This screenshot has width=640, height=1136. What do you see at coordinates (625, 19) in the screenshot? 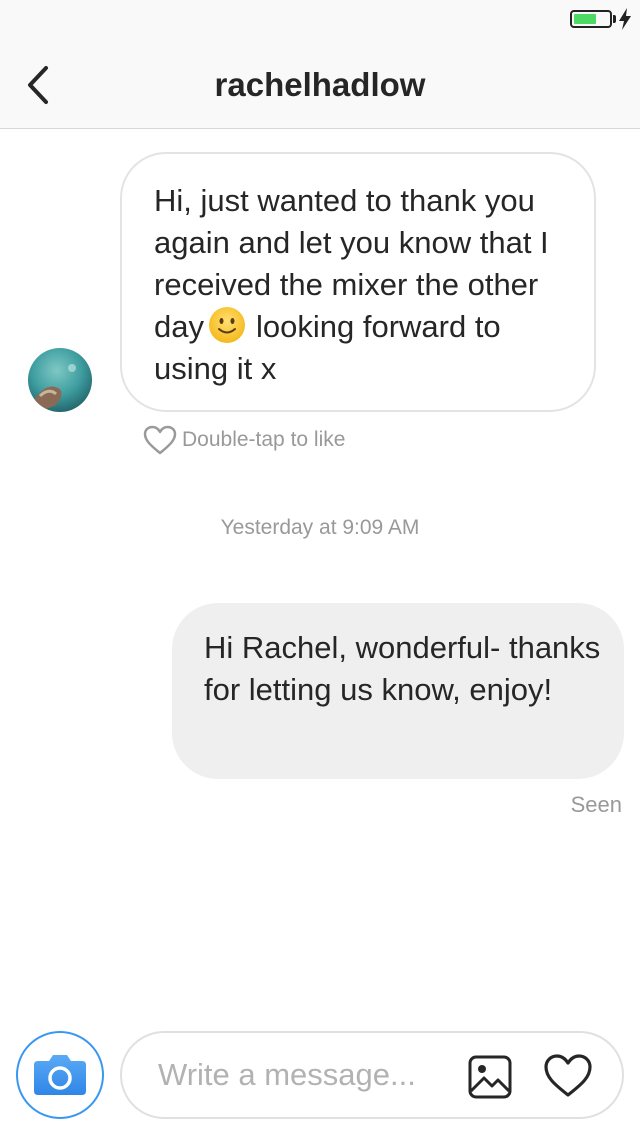
I see `charging-bolt-icon` at bounding box center [625, 19].